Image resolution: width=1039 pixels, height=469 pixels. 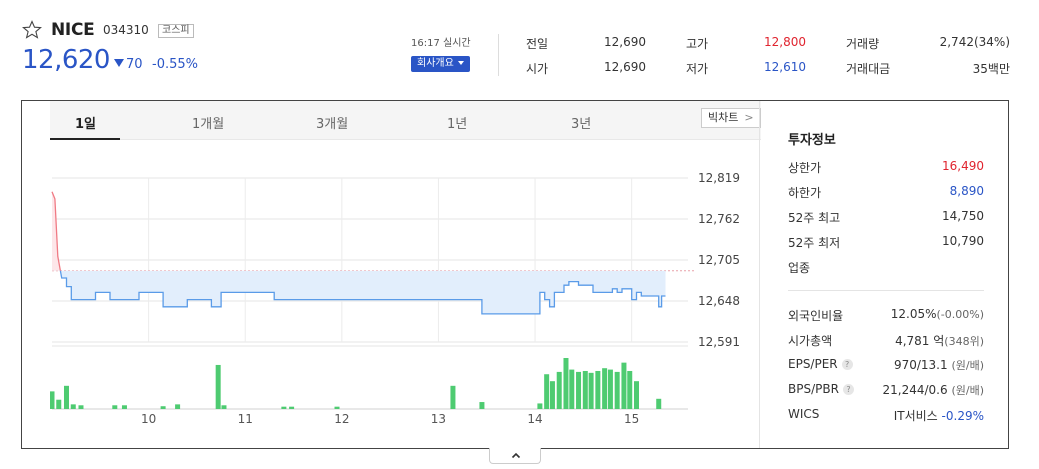 I want to click on high-value: 12,800, so click(x=785, y=42).